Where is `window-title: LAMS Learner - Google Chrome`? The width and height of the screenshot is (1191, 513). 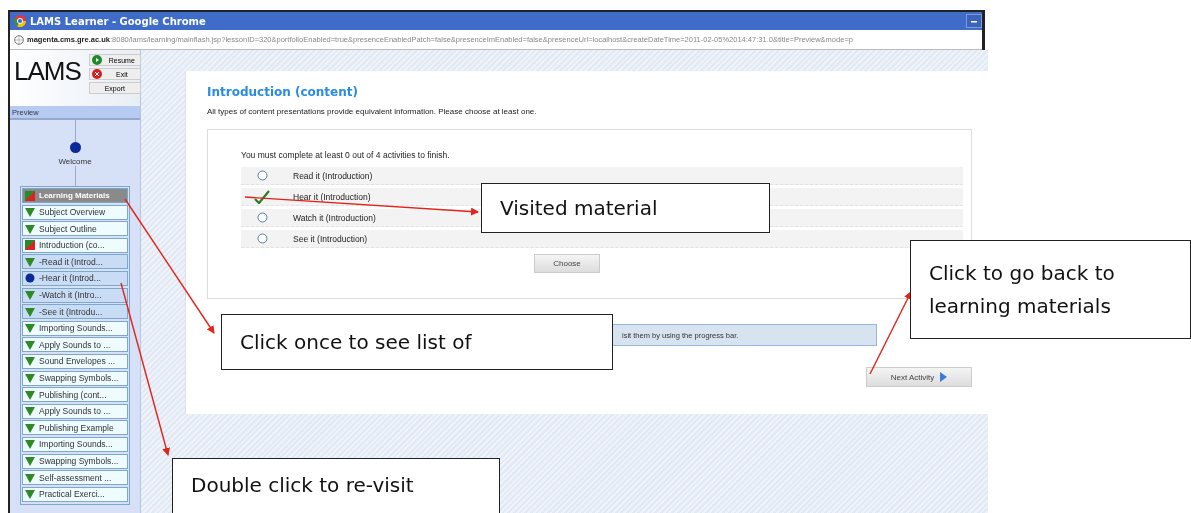 window-title: LAMS Learner - Google Chrome is located at coordinates (118, 21).